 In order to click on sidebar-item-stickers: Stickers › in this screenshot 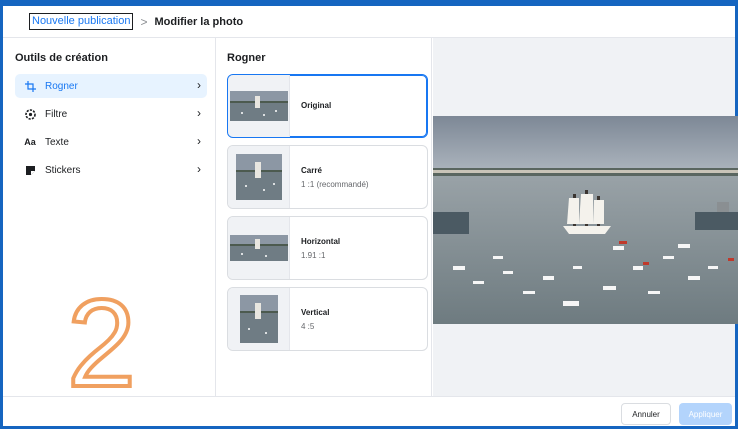, I will do `click(111, 170)`.